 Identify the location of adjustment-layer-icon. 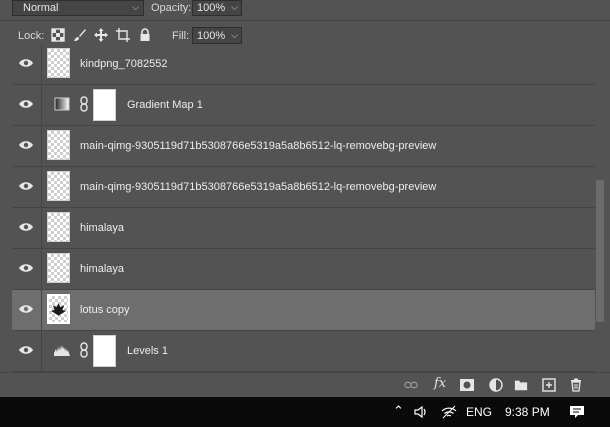
(496, 385).